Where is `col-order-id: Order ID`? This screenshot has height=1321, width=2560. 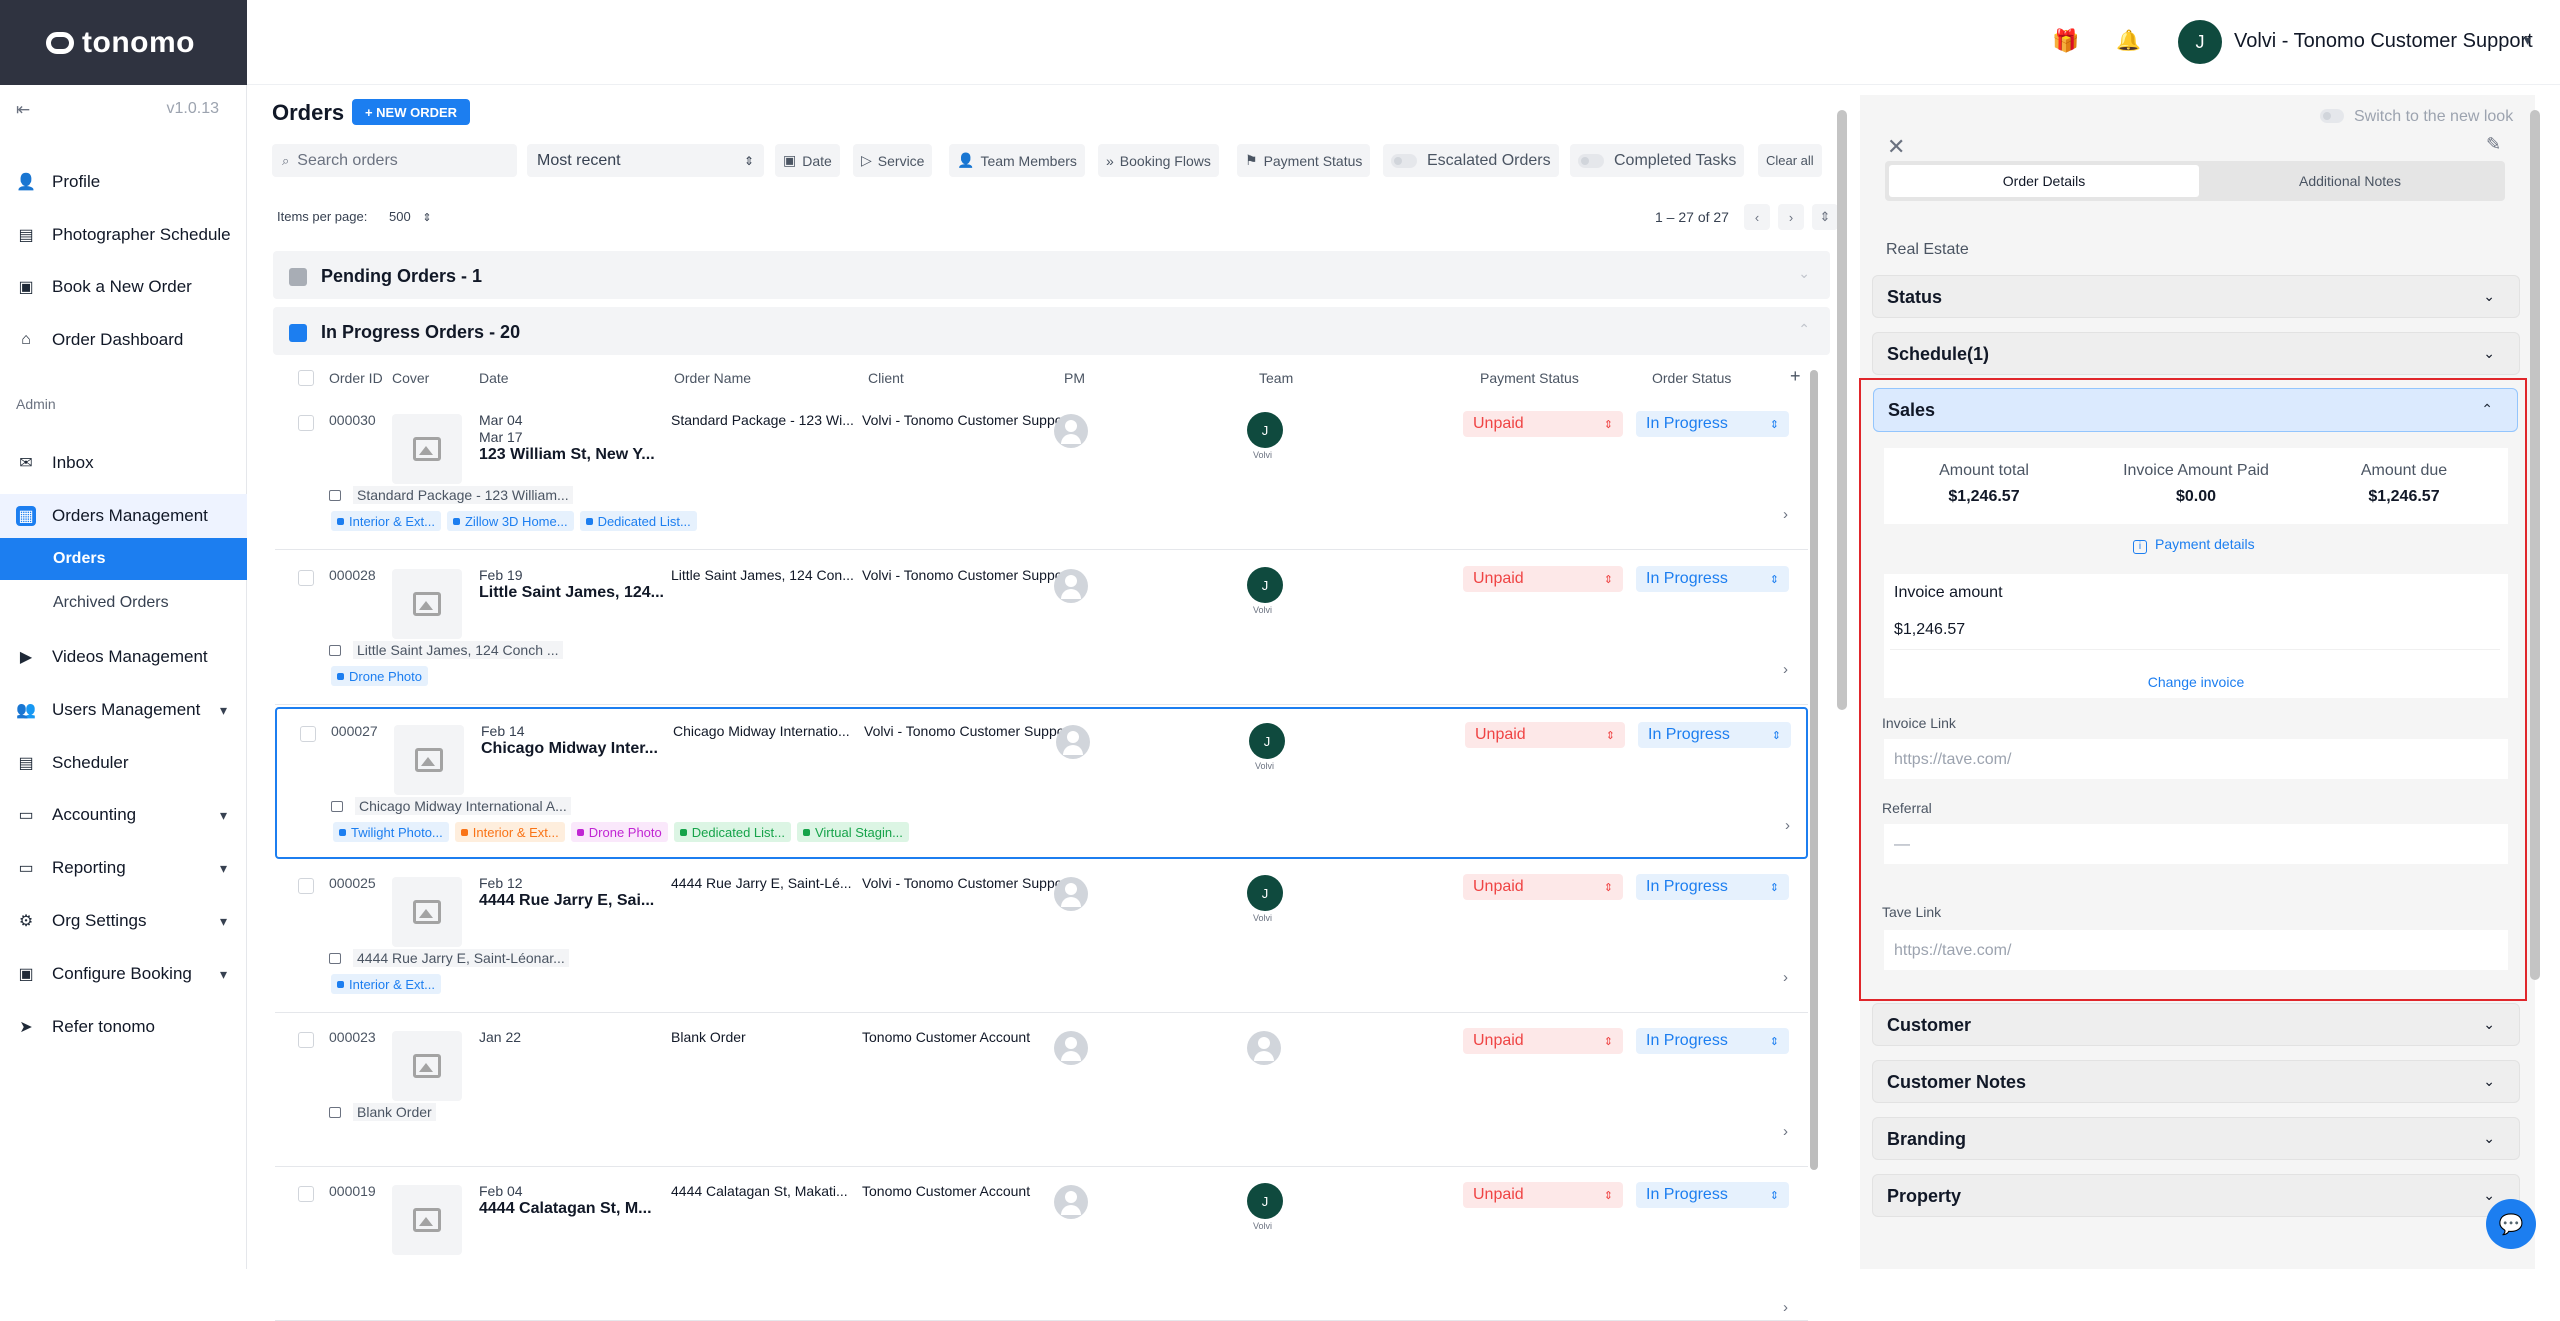
col-order-id: Order ID is located at coordinates (356, 378).